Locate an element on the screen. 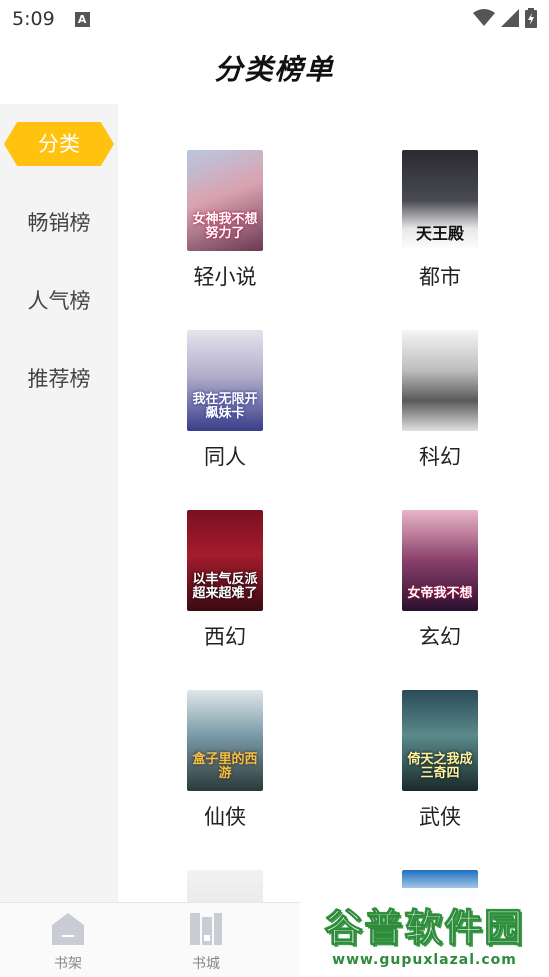 This screenshot has width=549, height=977. category-card: 天王殿 都市 is located at coordinates (440, 220).